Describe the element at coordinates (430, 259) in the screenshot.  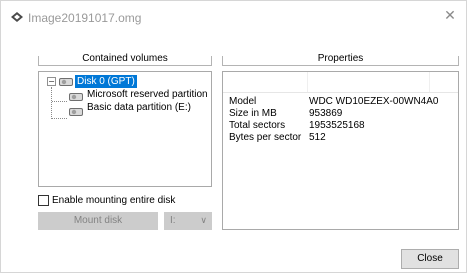
I see `close-button: Close` at that location.